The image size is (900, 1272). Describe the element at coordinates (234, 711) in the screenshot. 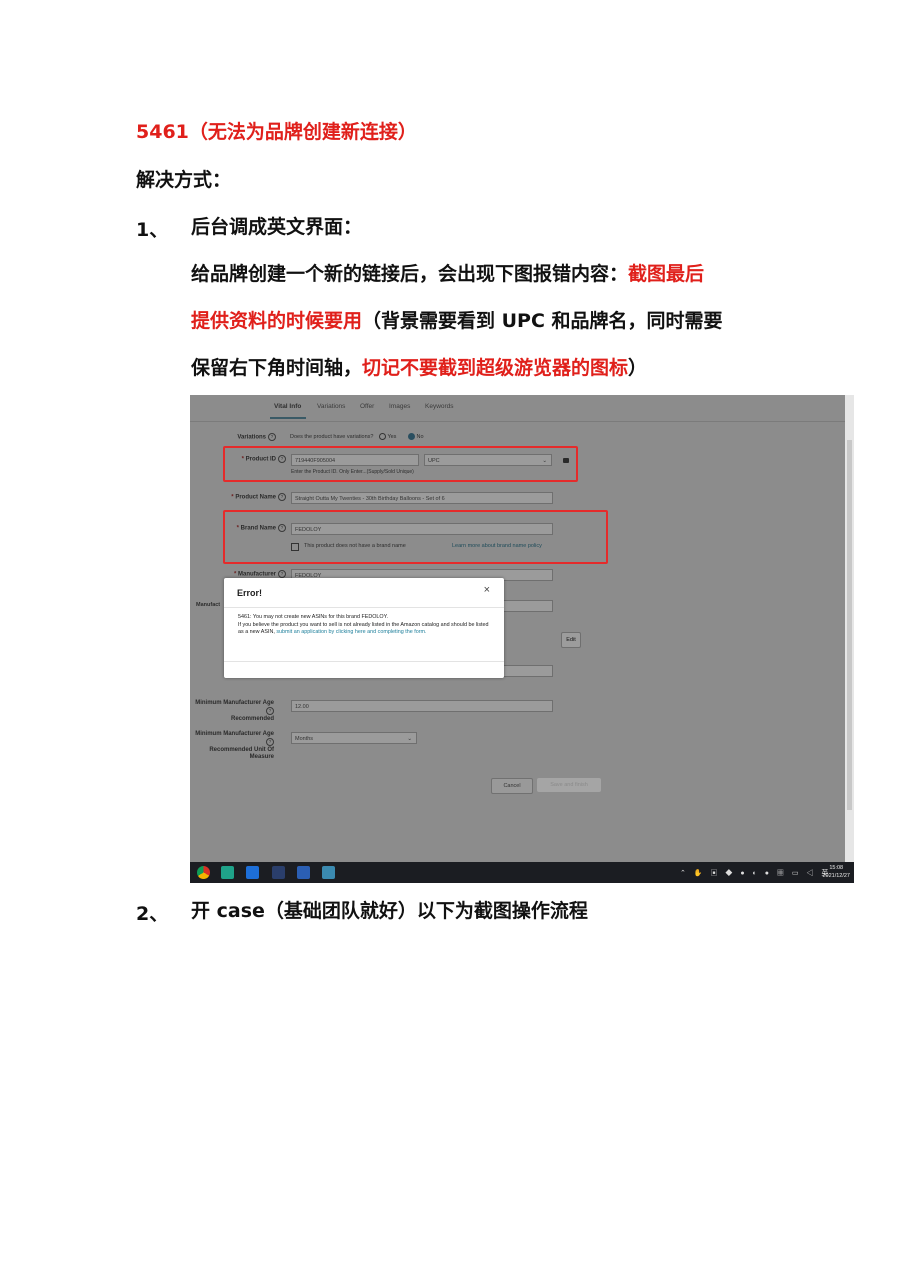

I see `min-age-label: Minimum Manufacturer Age? Recommended` at that location.